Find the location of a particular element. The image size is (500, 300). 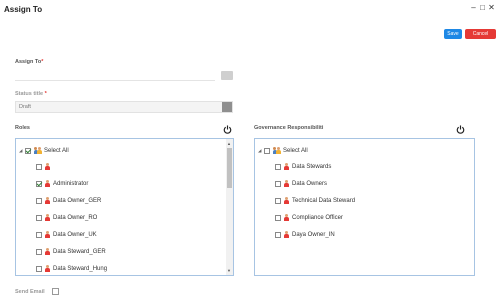

scrollbar-thumb is located at coordinates (229, 168).